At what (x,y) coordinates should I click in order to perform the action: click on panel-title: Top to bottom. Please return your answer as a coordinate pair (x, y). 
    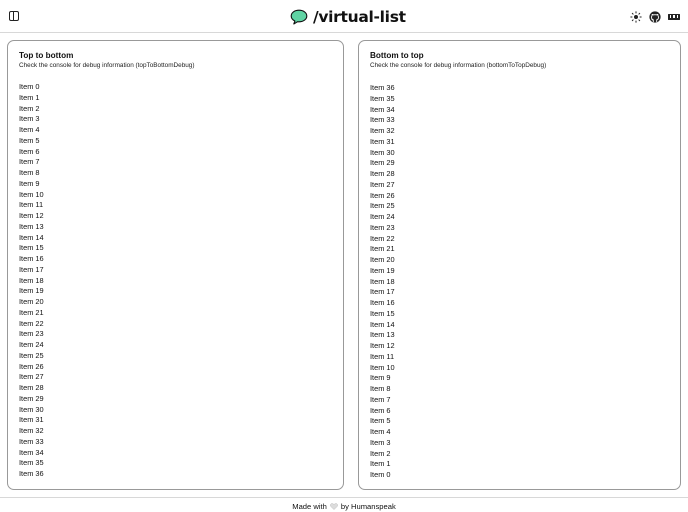
    Looking at the image, I should click on (46, 55).